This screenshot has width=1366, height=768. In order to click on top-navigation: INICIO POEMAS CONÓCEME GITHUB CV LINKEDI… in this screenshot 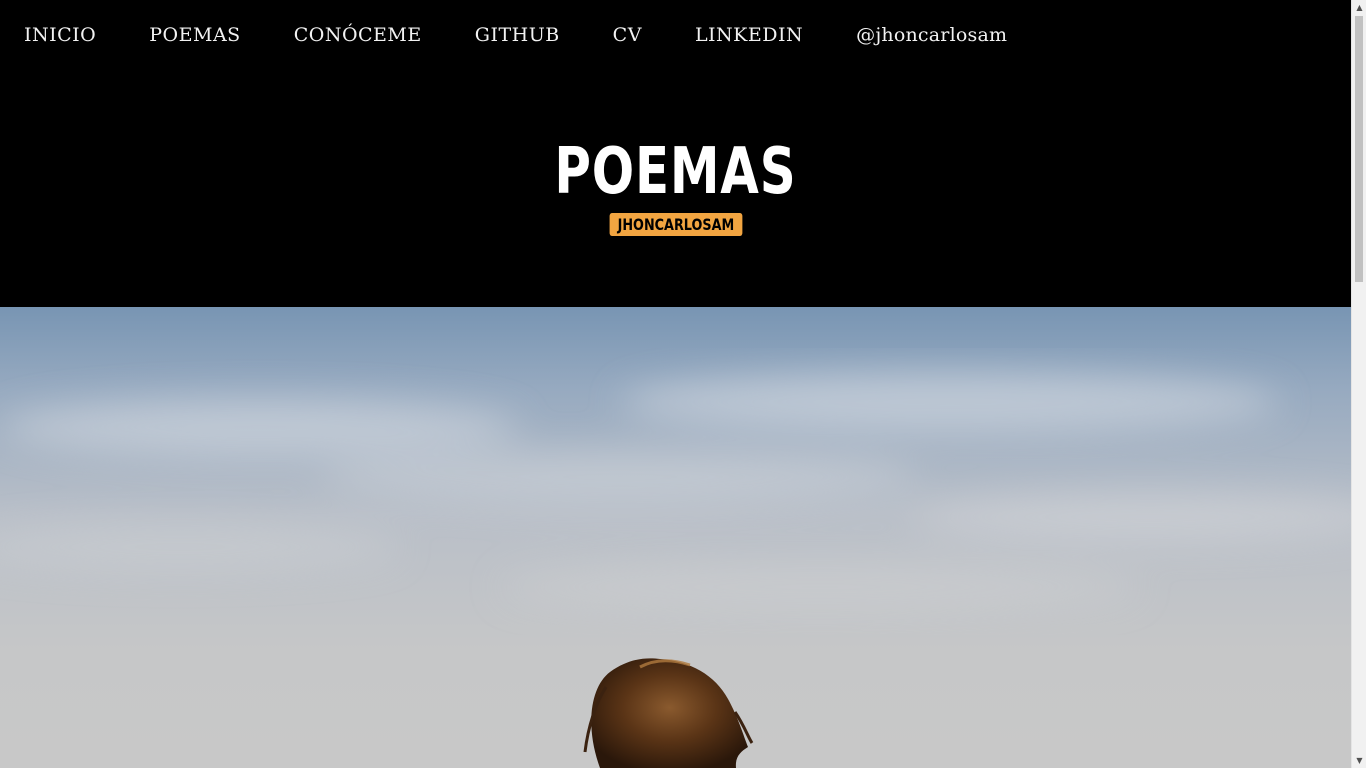, I will do `click(675, 35)`.